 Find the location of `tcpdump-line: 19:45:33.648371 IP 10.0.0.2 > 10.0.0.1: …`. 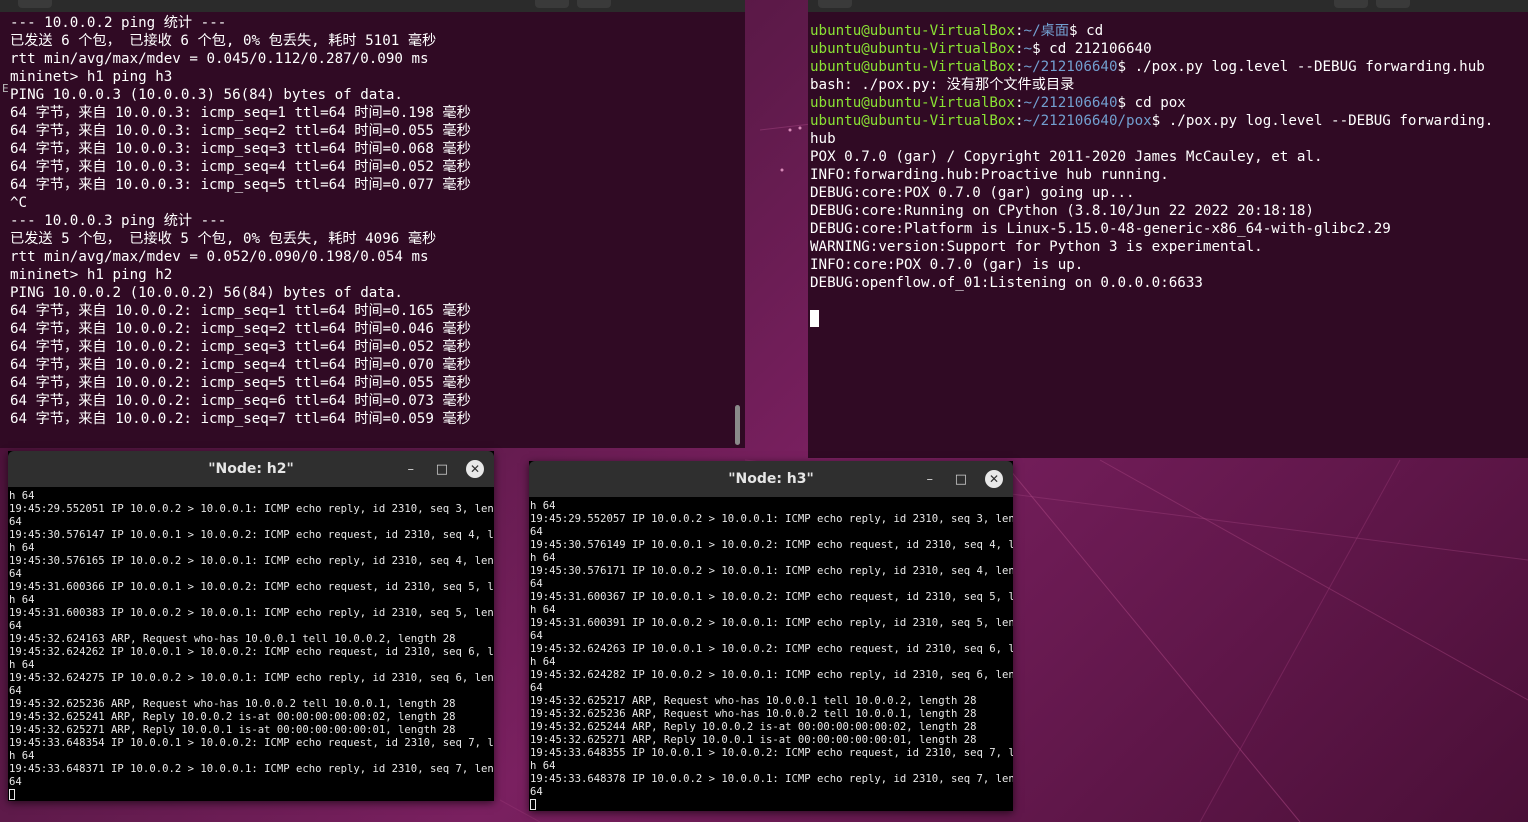

tcpdump-line: 19:45:33.648371 IP 10.0.0.2 > 10.0.0.1: … is located at coordinates (251, 769).